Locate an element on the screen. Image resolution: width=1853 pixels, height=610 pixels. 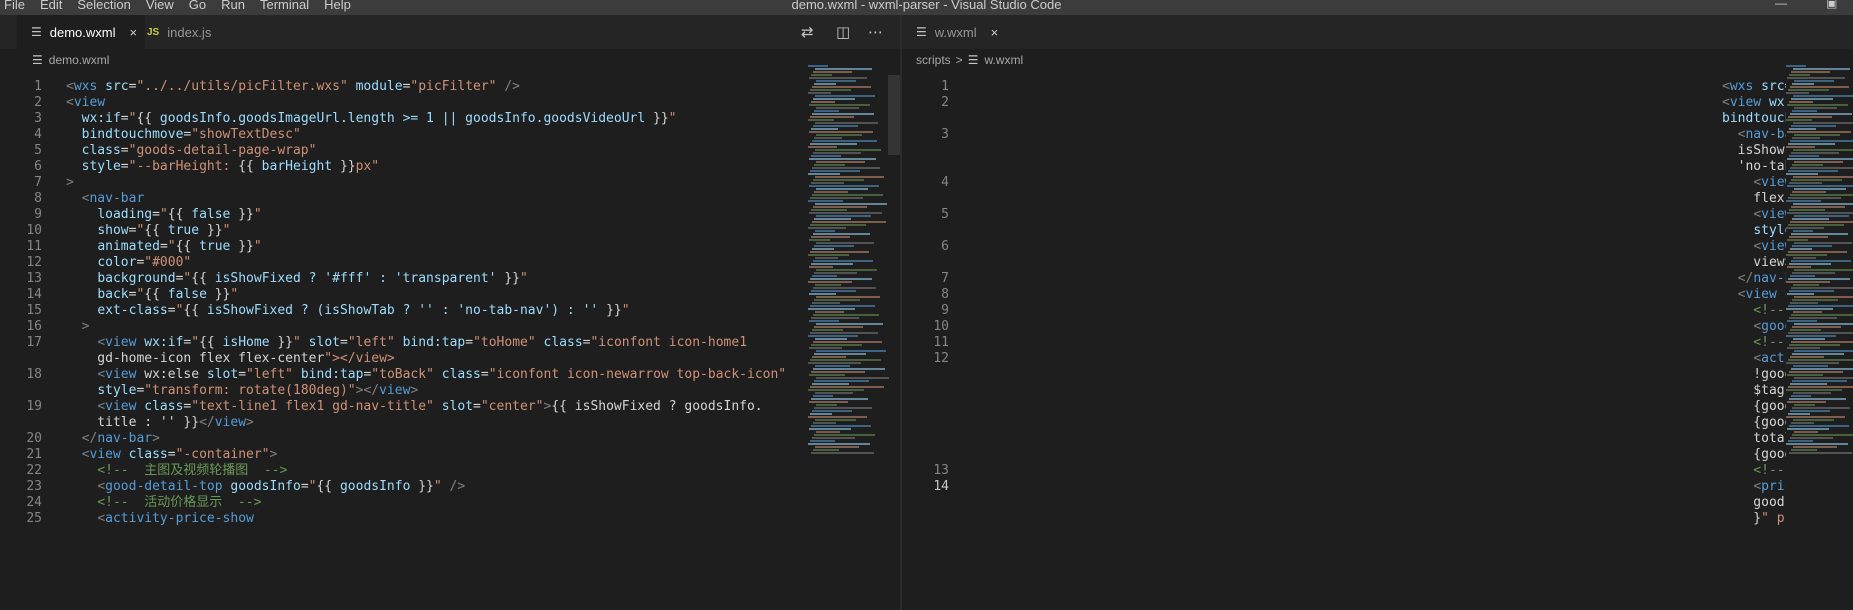
tab-w-wxml: ☰ w.wxml × is located at coordinates (965, 32).